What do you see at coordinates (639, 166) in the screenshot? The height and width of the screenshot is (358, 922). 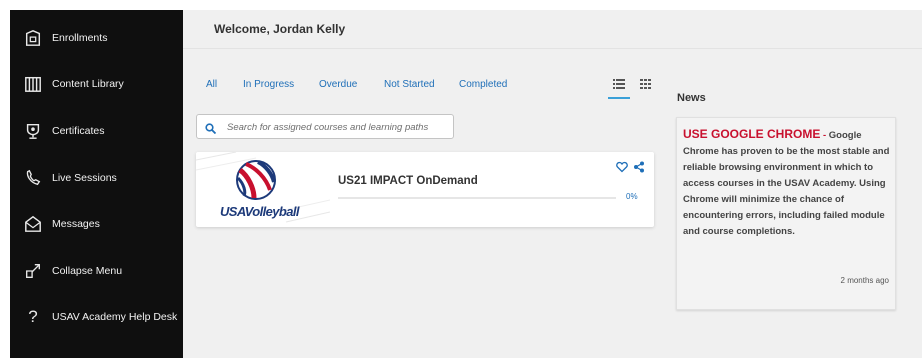 I see `share-icon` at bounding box center [639, 166].